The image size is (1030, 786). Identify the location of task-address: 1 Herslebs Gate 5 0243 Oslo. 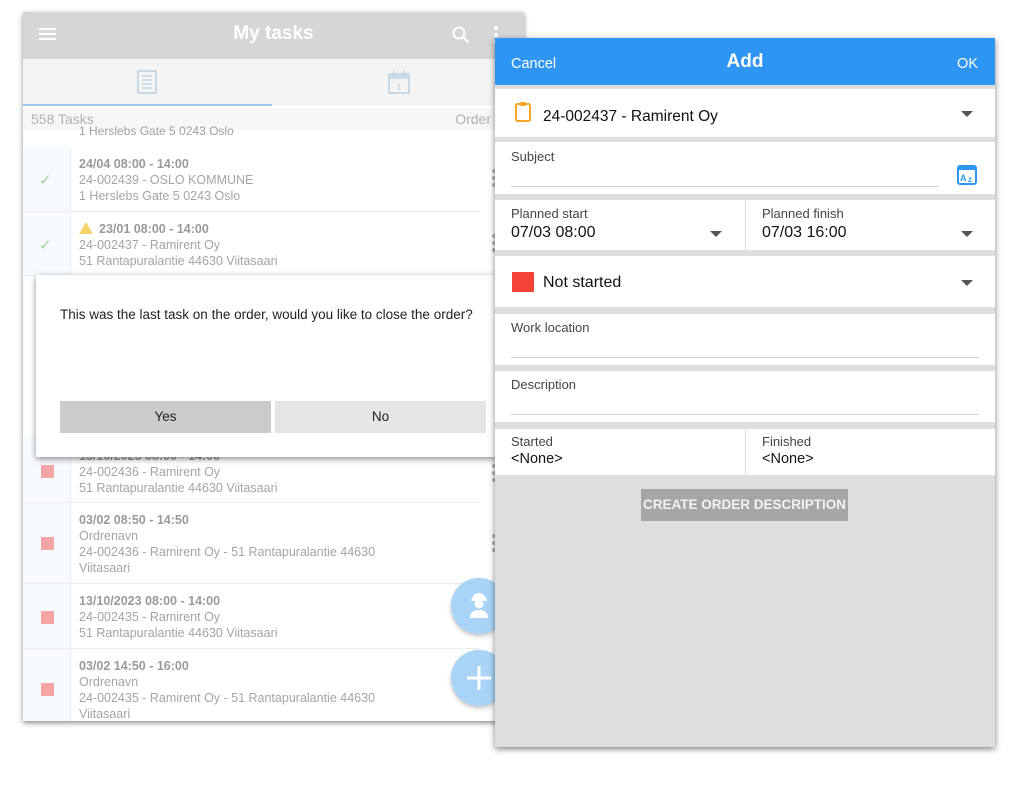
(160, 196).